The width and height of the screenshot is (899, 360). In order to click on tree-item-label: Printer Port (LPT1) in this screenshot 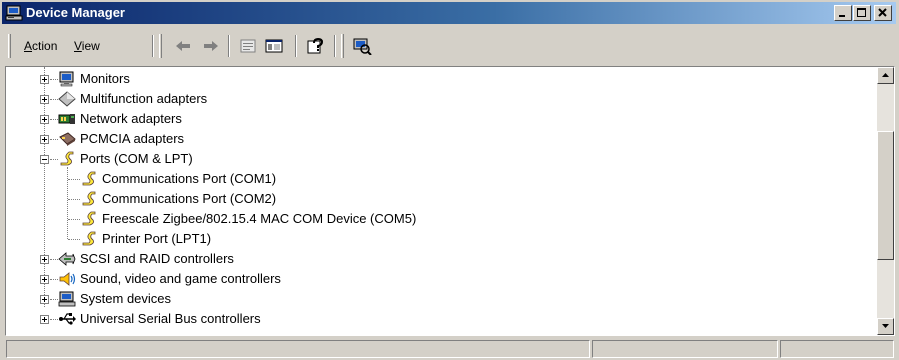, I will do `click(157, 238)`.